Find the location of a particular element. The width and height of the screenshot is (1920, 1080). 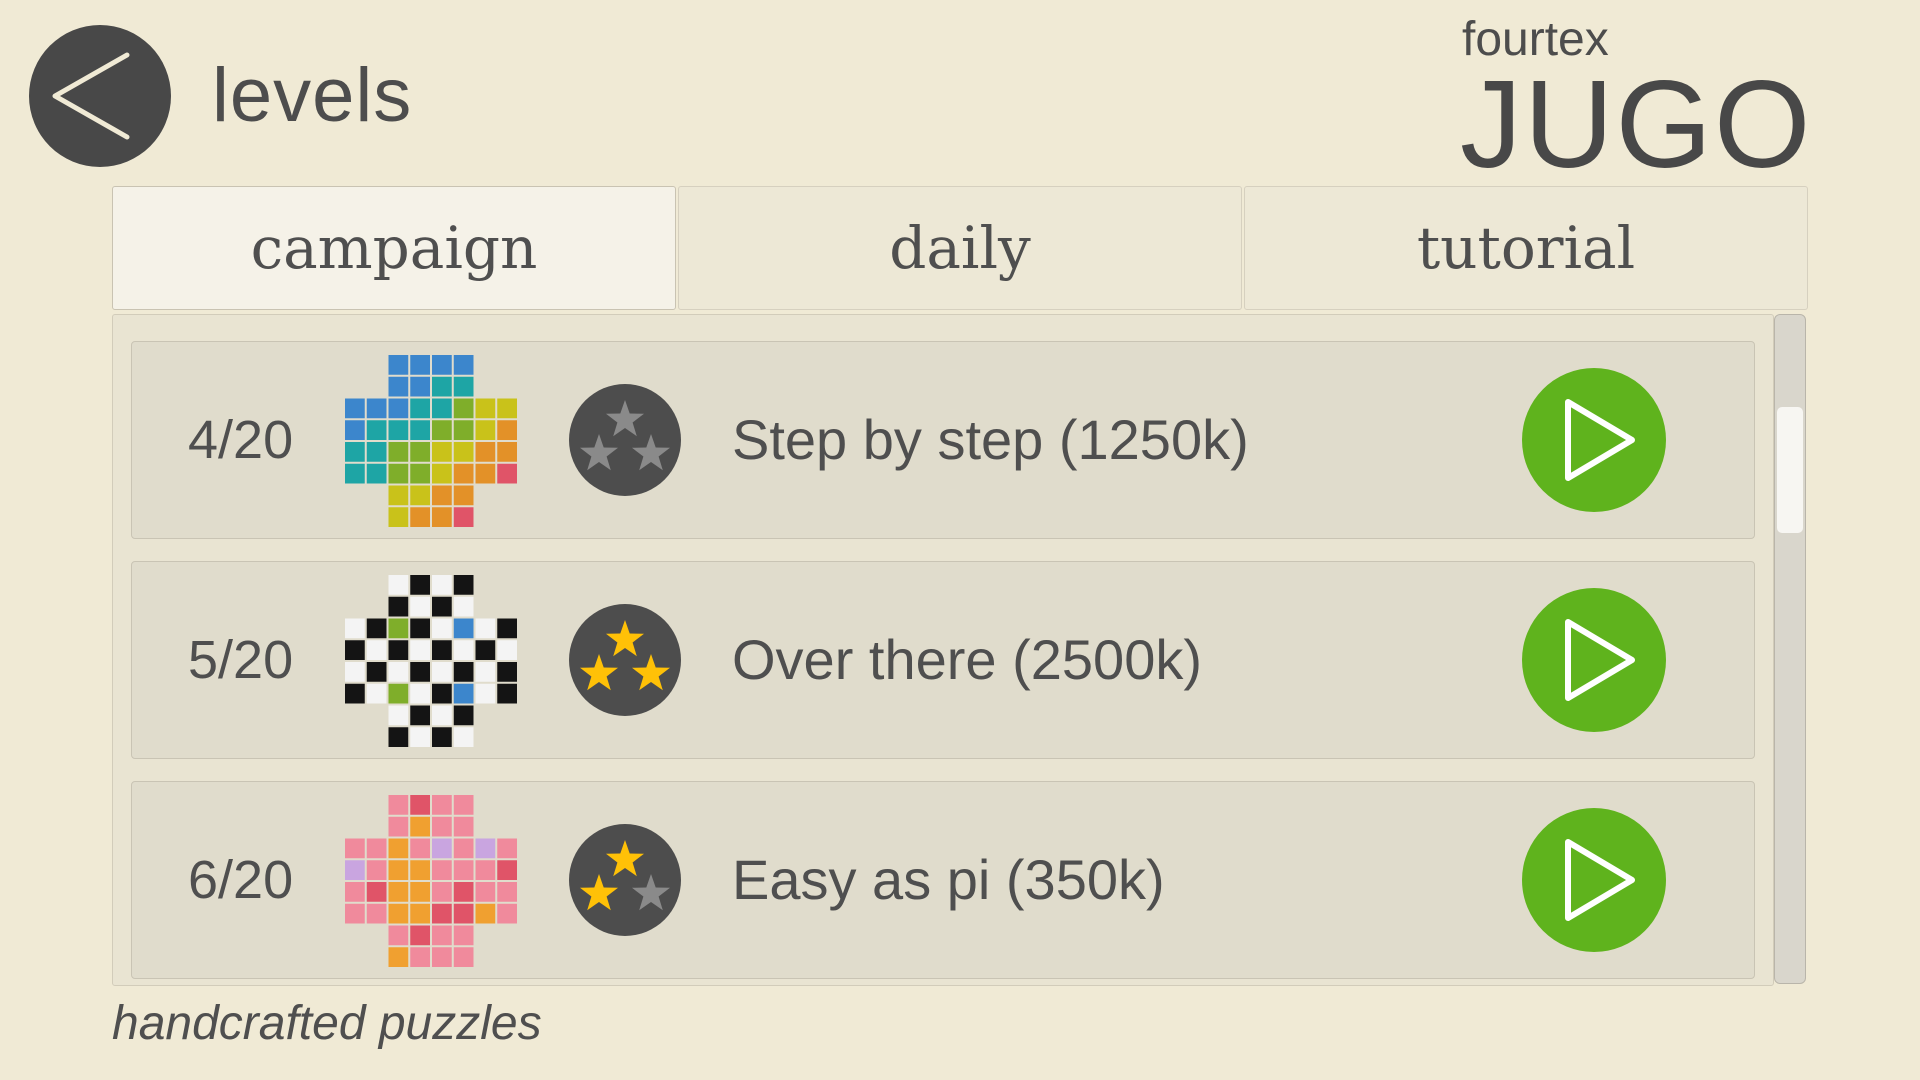

back-button is located at coordinates (100, 96).